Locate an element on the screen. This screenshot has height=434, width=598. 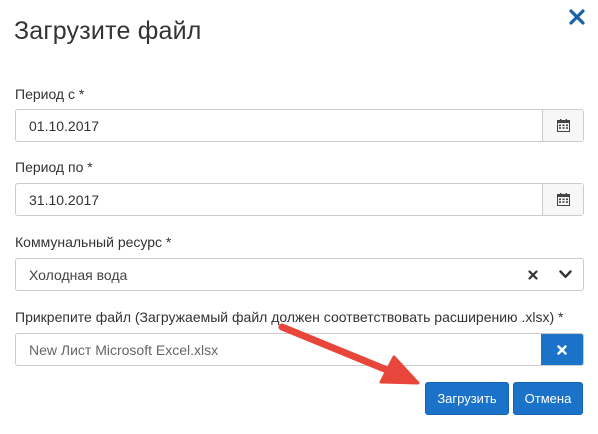
period-to-field: 31.10.2017 is located at coordinates (299, 199).